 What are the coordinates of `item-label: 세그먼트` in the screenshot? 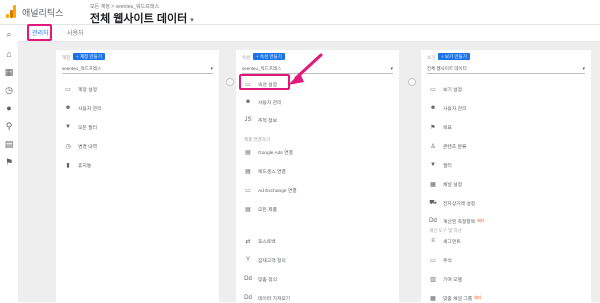 It's located at (452, 242).